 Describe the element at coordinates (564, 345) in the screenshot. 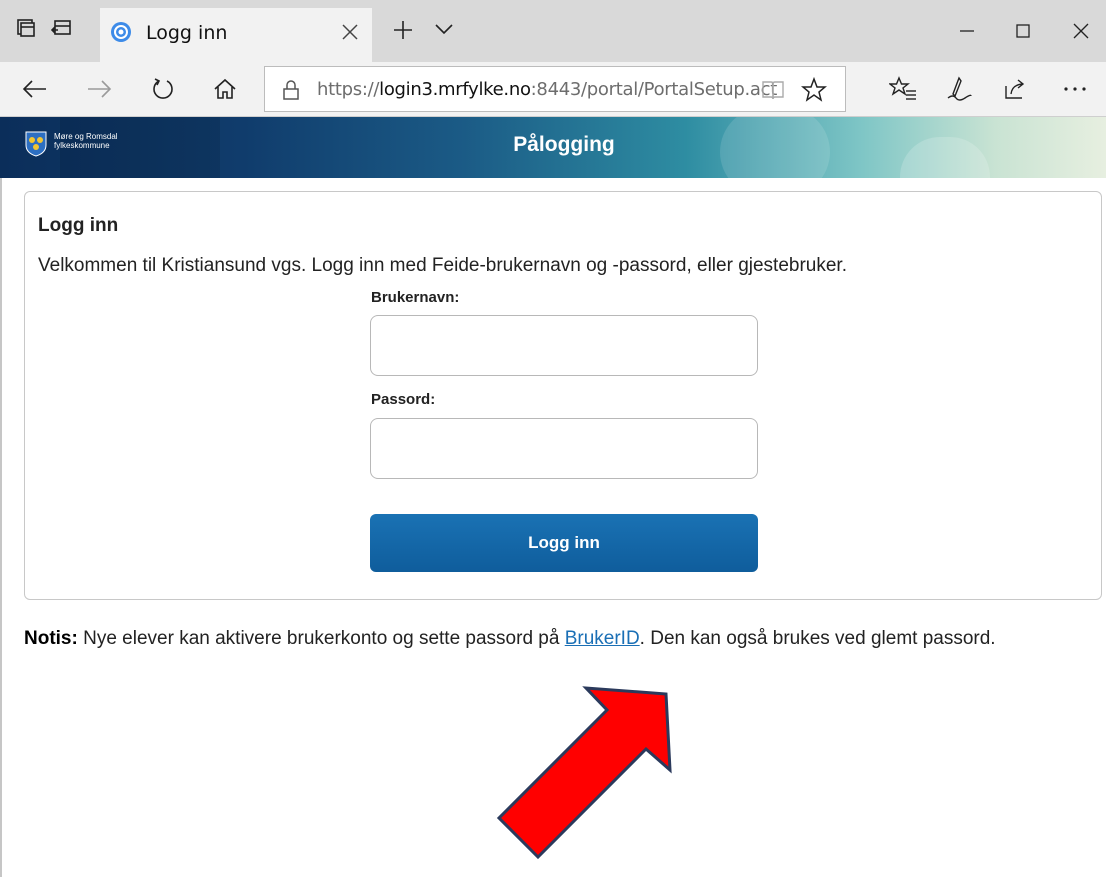

I see `username-field` at that location.